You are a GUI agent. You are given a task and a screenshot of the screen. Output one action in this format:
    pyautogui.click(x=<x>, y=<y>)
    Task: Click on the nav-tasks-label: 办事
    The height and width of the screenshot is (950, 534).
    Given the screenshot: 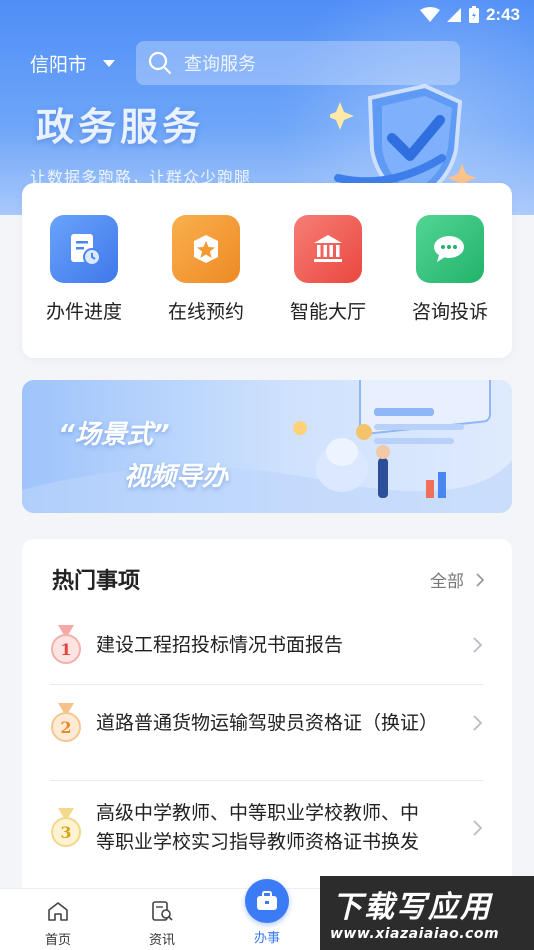 What is the action you would take?
    pyautogui.click(x=266, y=938)
    